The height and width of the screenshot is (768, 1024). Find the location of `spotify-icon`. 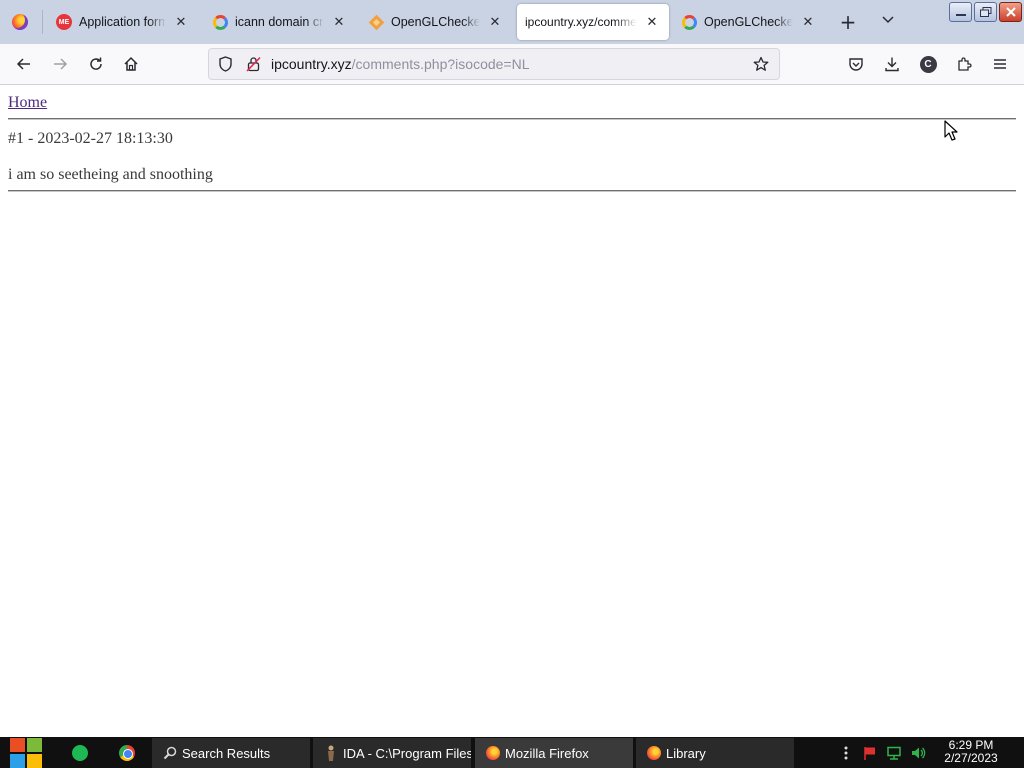

spotify-icon is located at coordinates (80, 753).